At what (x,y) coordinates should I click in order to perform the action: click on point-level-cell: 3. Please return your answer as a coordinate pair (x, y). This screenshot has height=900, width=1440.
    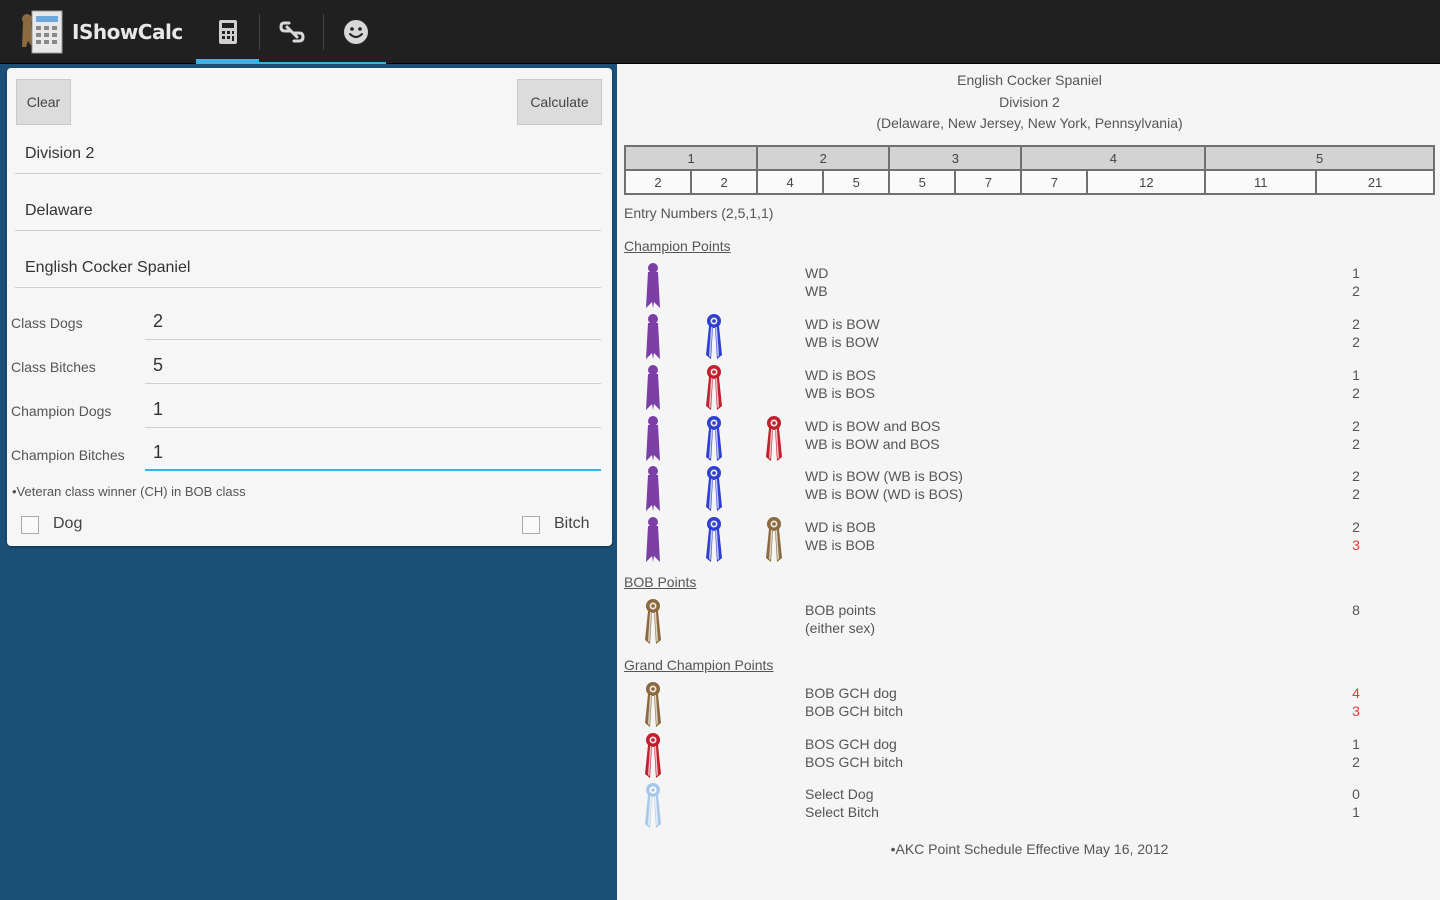
    Looking at the image, I should click on (955, 158).